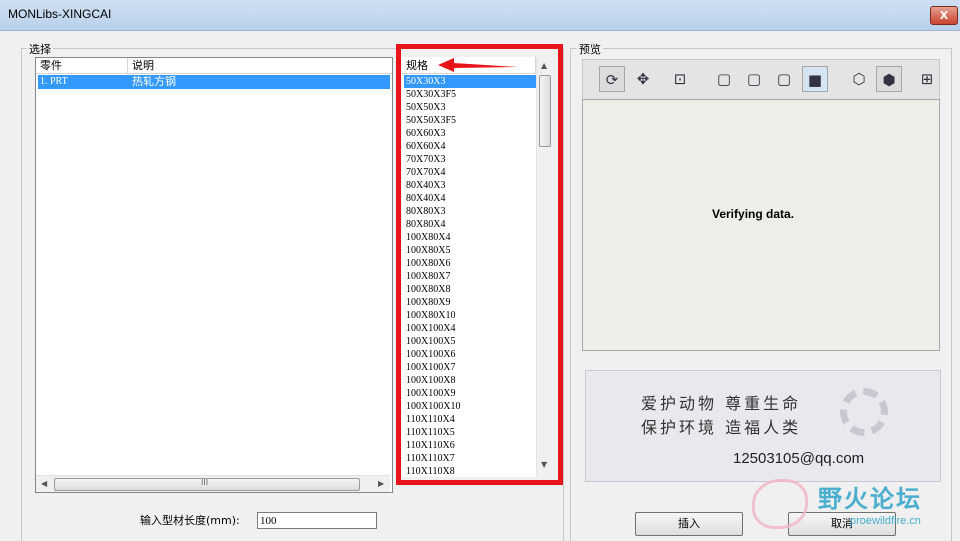 The image size is (960, 541). I want to click on desc-cell: 热轧方钢, so click(154, 81).